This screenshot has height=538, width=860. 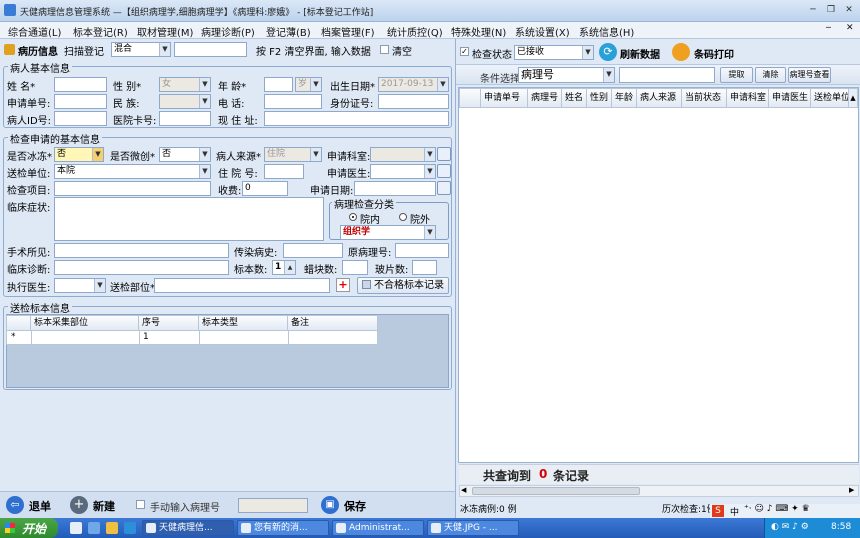 I want to click on diag-field, so click(x=141, y=267).